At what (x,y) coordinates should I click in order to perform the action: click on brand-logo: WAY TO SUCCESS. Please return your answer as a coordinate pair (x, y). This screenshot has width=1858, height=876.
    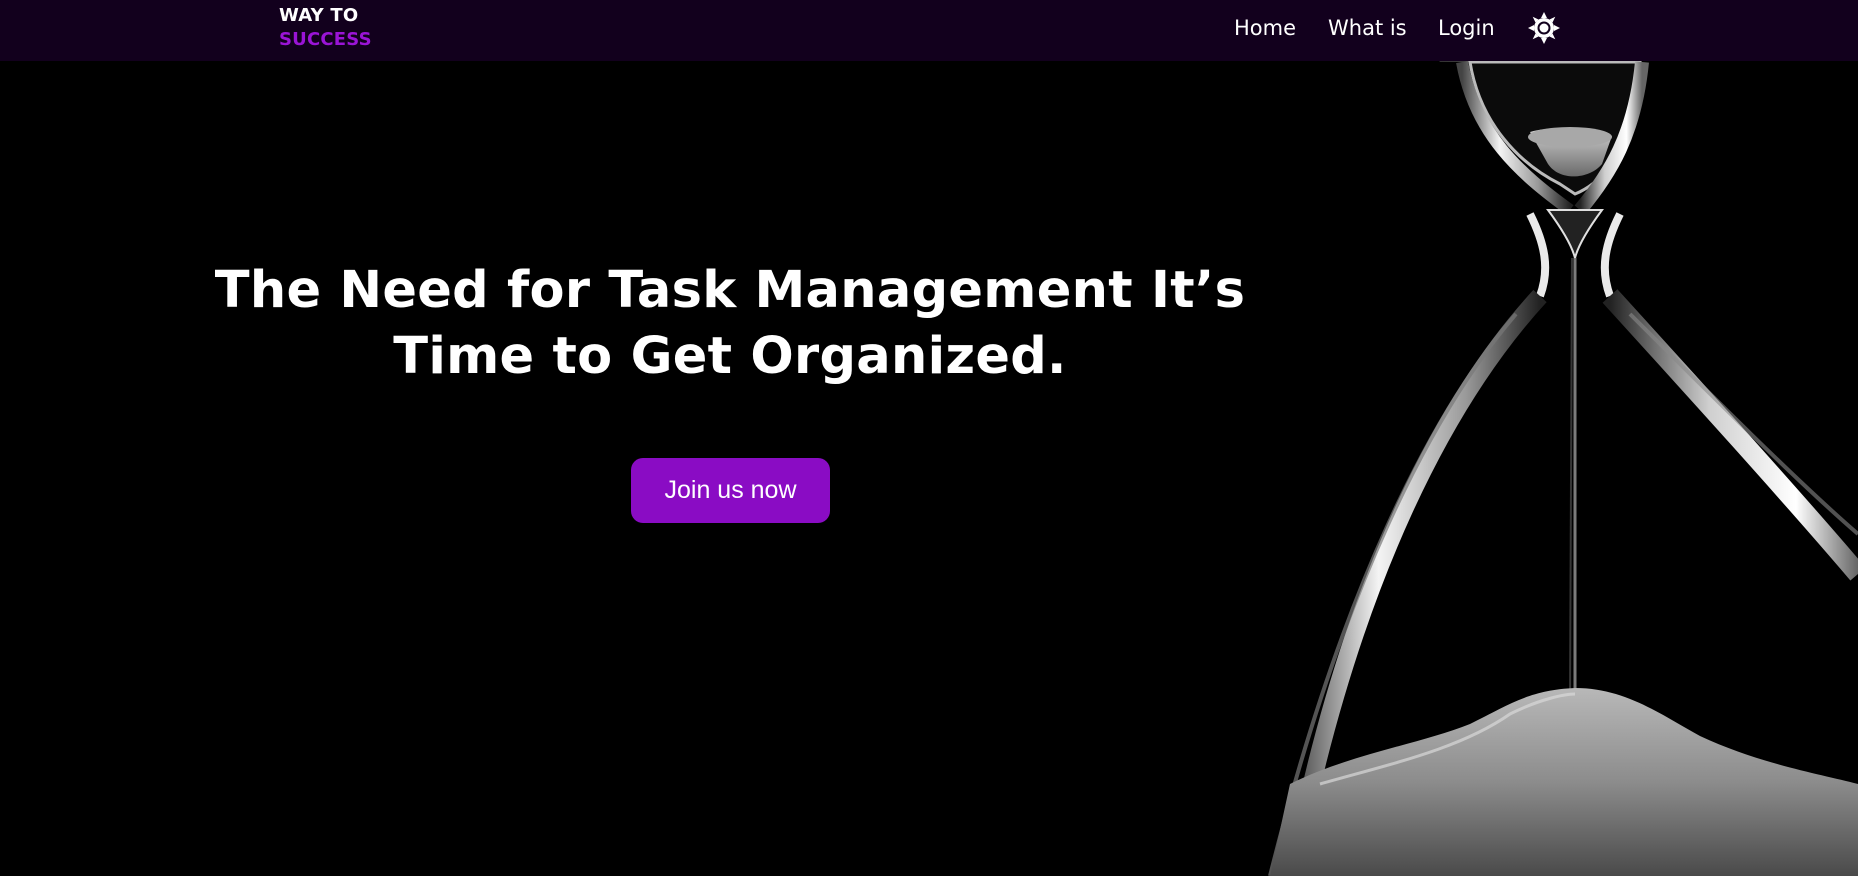
    Looking at the image, I should click on (325, 28).